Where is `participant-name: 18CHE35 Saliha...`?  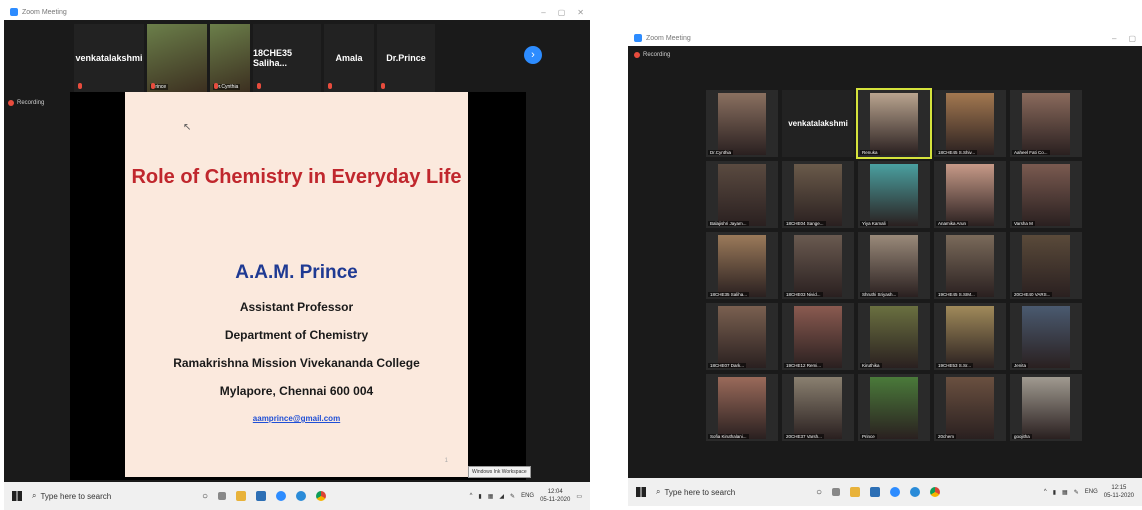 participant-name: 18CHE35 Saliha... is located at coordinates (273, 58).